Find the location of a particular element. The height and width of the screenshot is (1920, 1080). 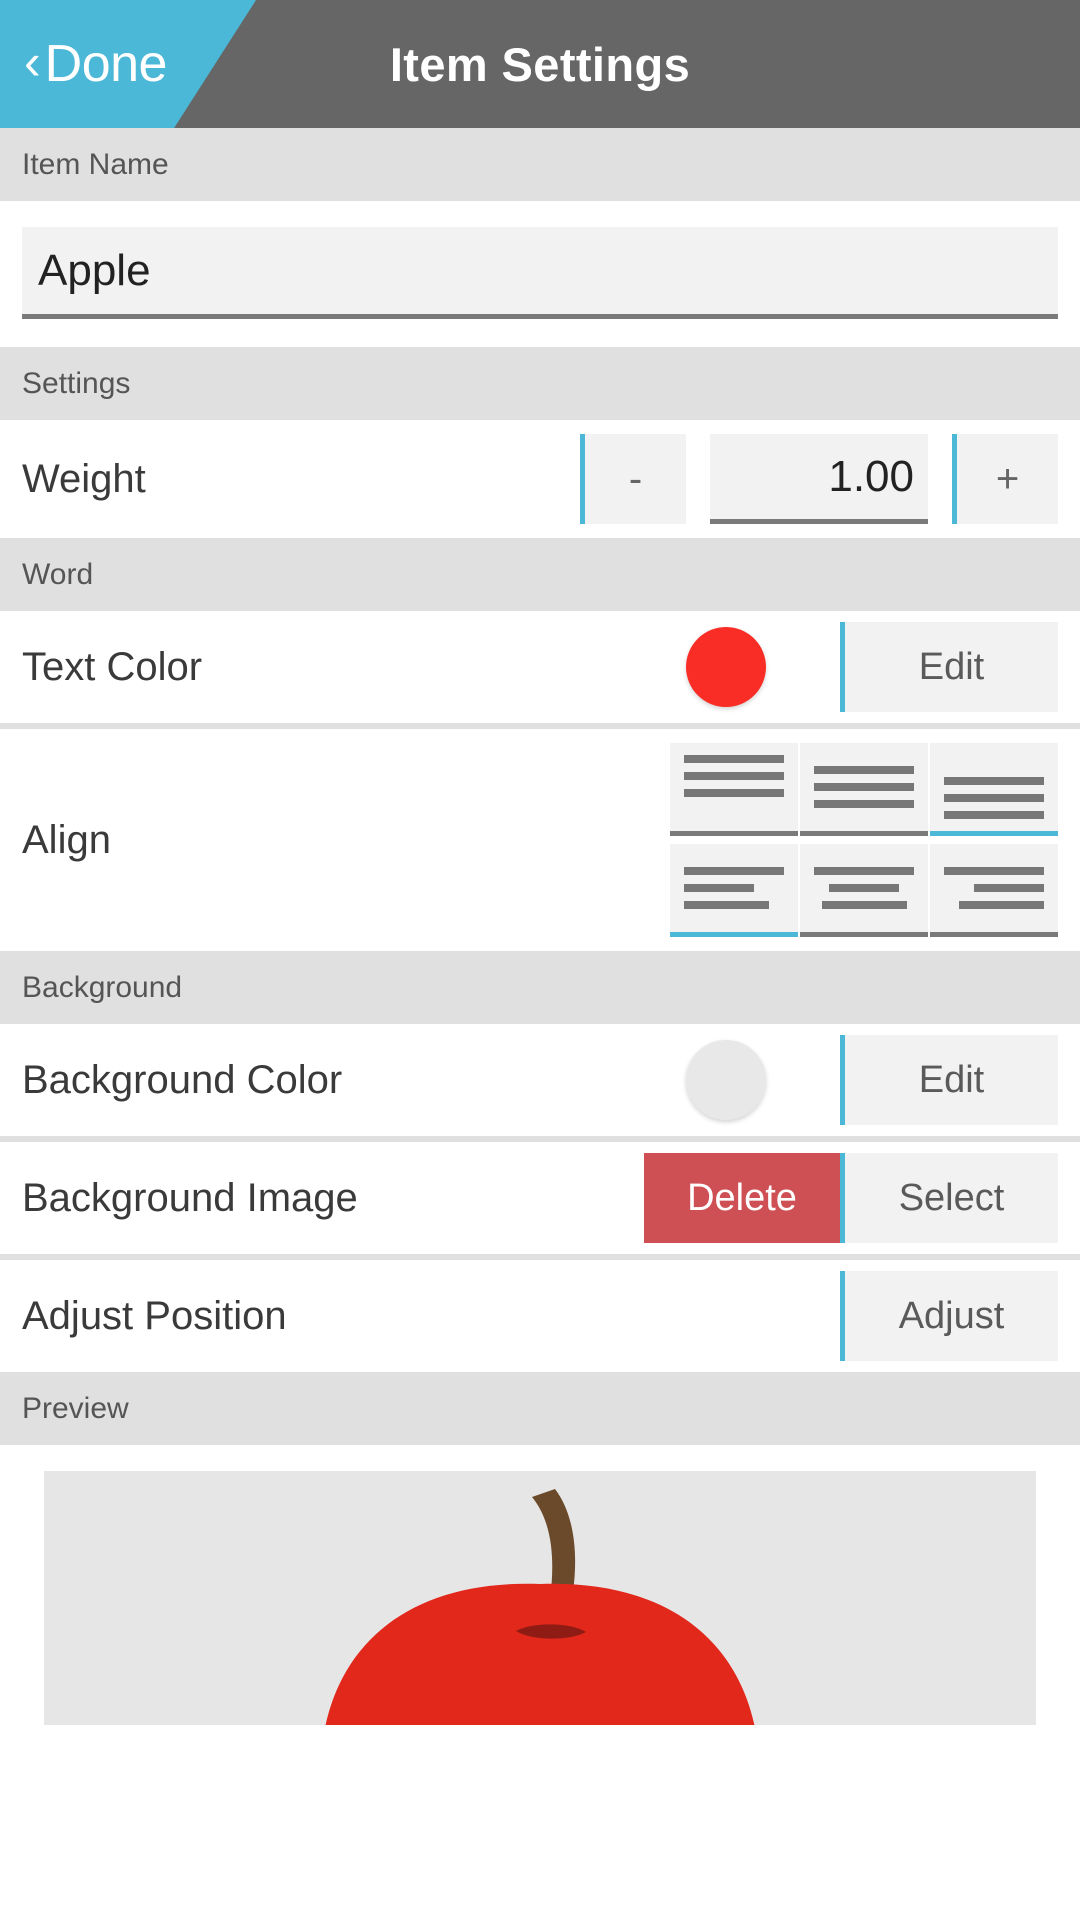

align-horizontal-center-button is located at coordinates (864, 890).